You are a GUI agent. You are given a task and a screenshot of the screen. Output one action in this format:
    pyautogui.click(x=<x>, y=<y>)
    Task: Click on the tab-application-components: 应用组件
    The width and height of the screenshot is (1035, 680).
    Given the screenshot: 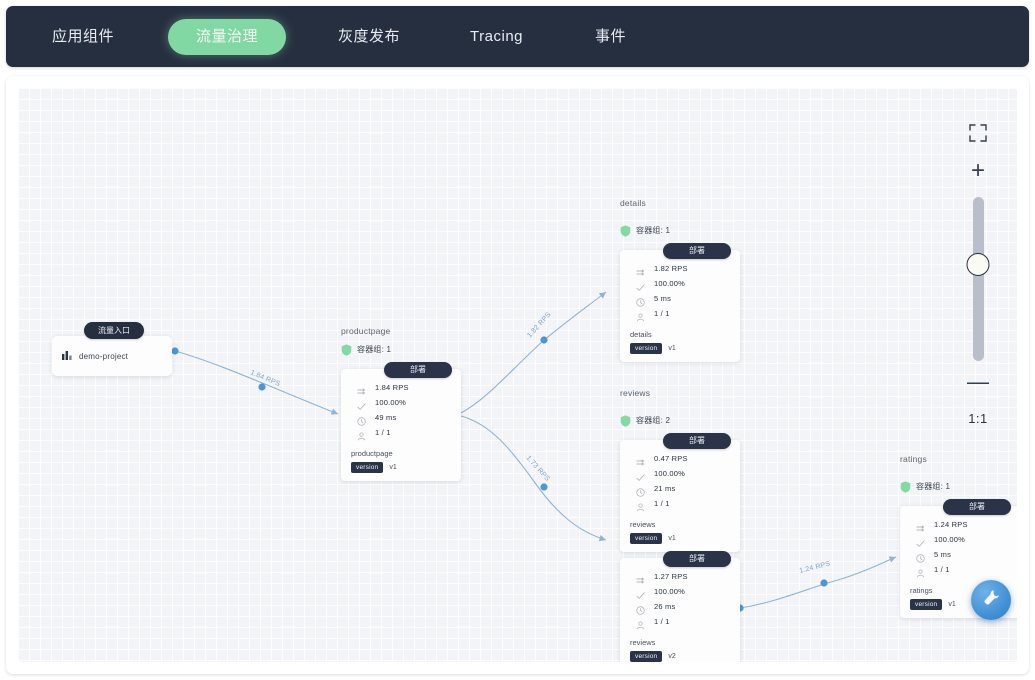 What is the action you would take?
    pyautogui.click(x=83, y=37)
    